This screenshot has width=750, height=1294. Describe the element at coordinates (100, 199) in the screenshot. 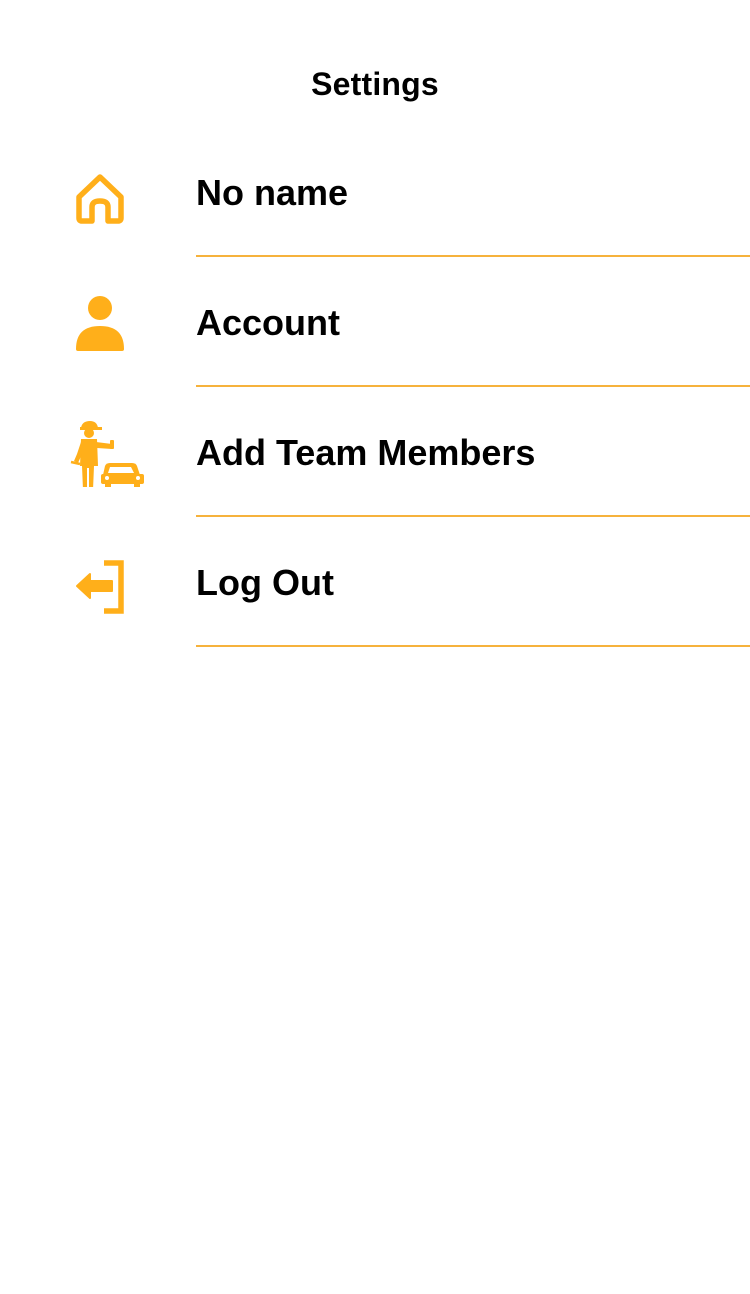

I see `home-icon` at that location.